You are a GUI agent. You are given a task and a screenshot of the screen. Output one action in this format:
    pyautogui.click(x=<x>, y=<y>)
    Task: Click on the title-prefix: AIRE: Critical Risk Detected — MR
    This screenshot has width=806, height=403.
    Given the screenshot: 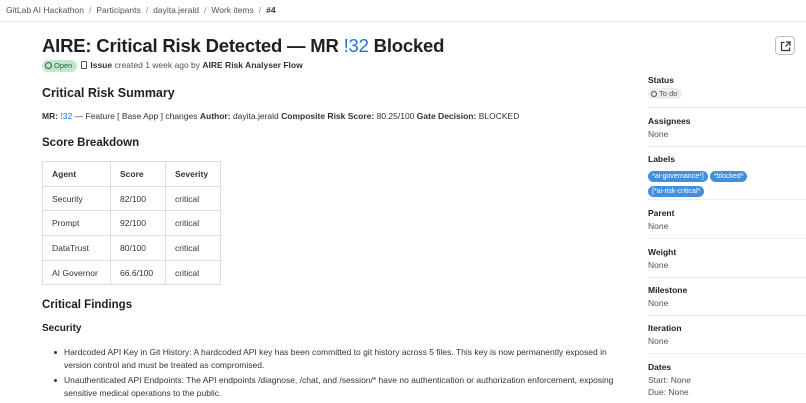 What is the action you would take?
    pyautogui.click(x=193, y=45)
    